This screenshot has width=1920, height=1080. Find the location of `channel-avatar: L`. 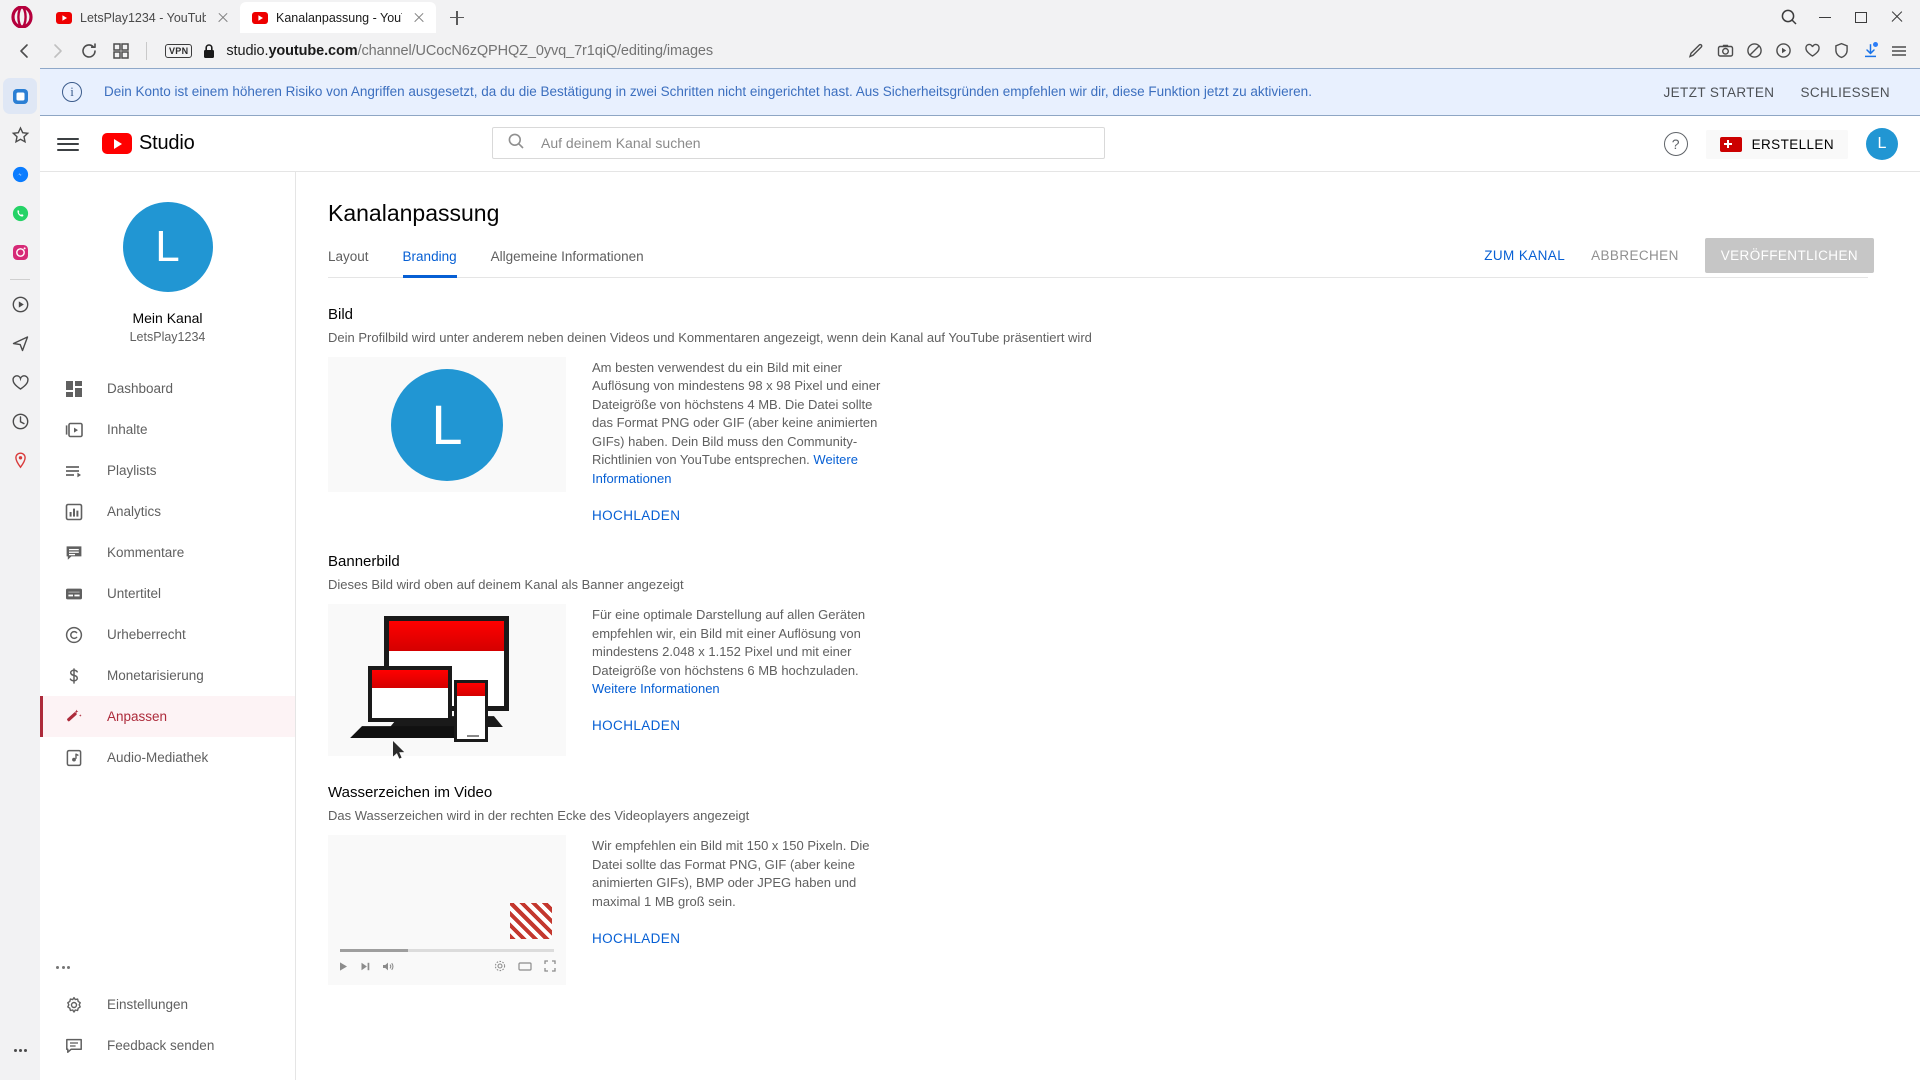

channel-avatar: L is located at coordinates (167, 247).